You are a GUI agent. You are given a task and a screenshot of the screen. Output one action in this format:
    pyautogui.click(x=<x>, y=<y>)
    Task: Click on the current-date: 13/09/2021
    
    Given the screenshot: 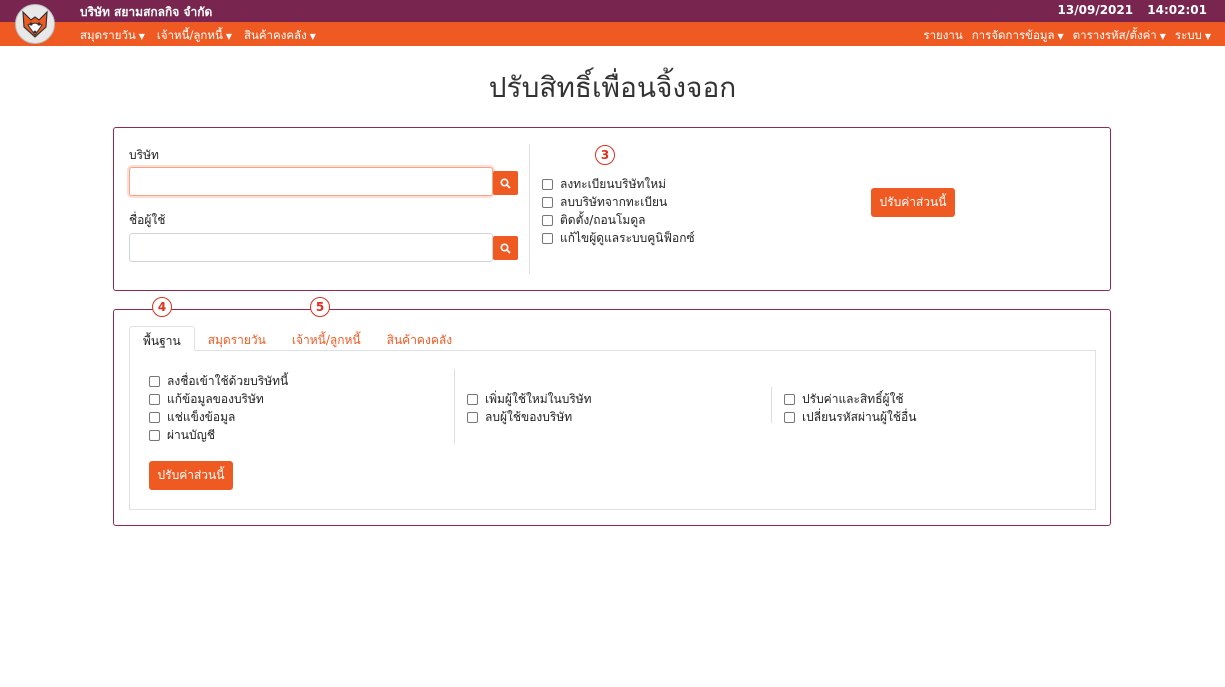 What is the action you would take?
    pyautogui.click(x=1095, y=10)
    